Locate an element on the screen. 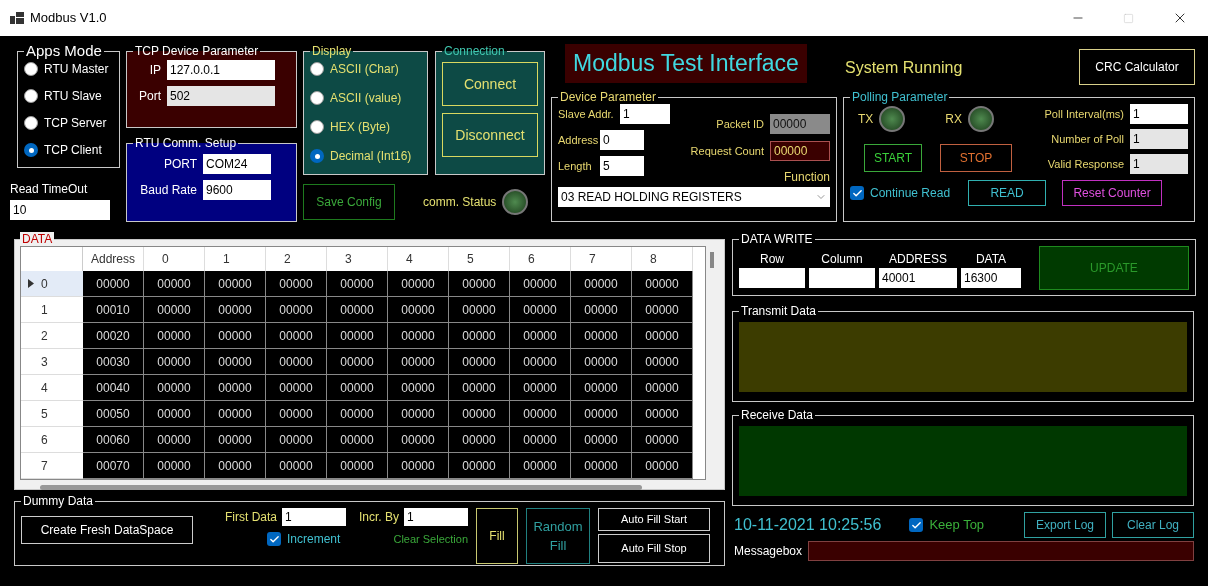 Image resolution: width=1208 pixels, height=586 pixels. create-dataspace-button: Create Fresh DataSpace is located at coordinates (107, 530).